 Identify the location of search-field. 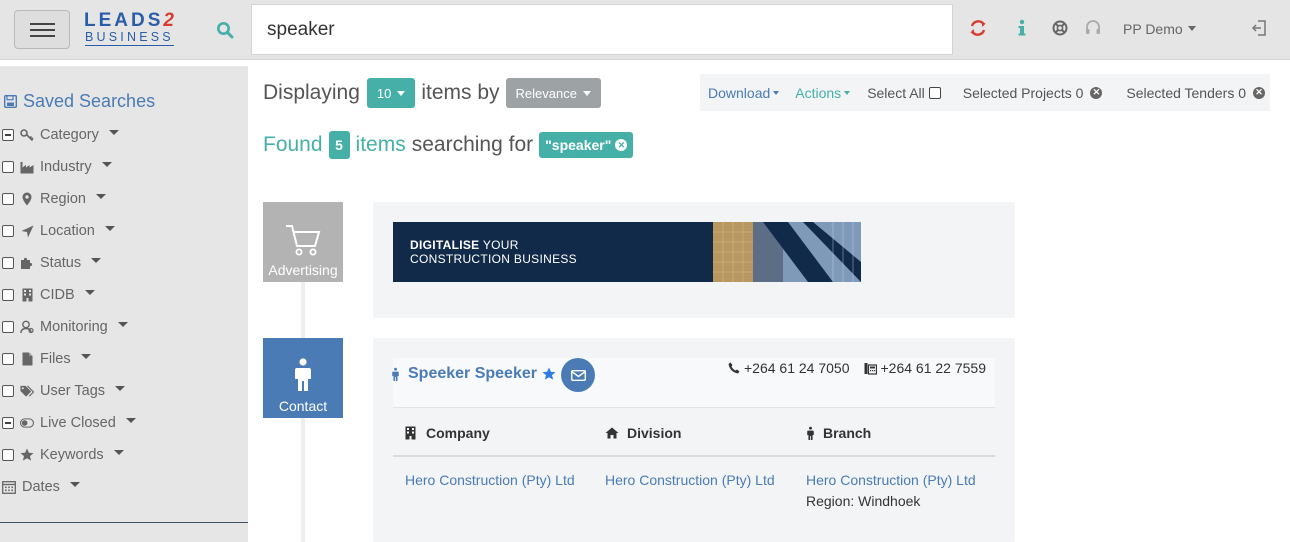
(602, 29).